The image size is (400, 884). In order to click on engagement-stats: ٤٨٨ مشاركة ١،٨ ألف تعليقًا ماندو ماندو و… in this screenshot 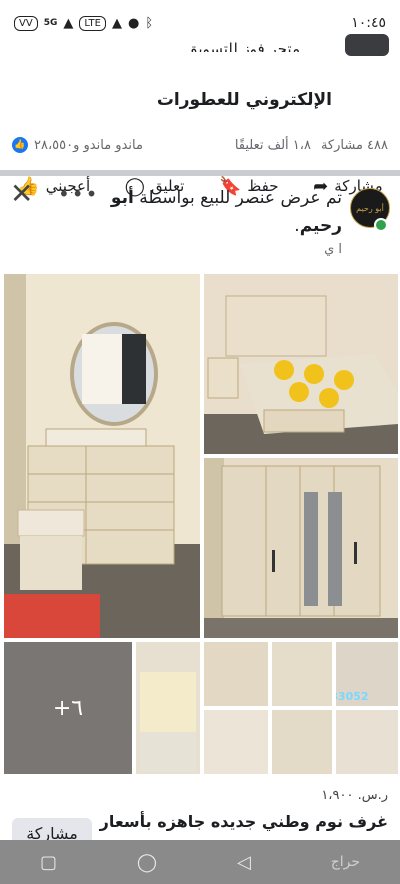, I will do `click(200, 145)`.